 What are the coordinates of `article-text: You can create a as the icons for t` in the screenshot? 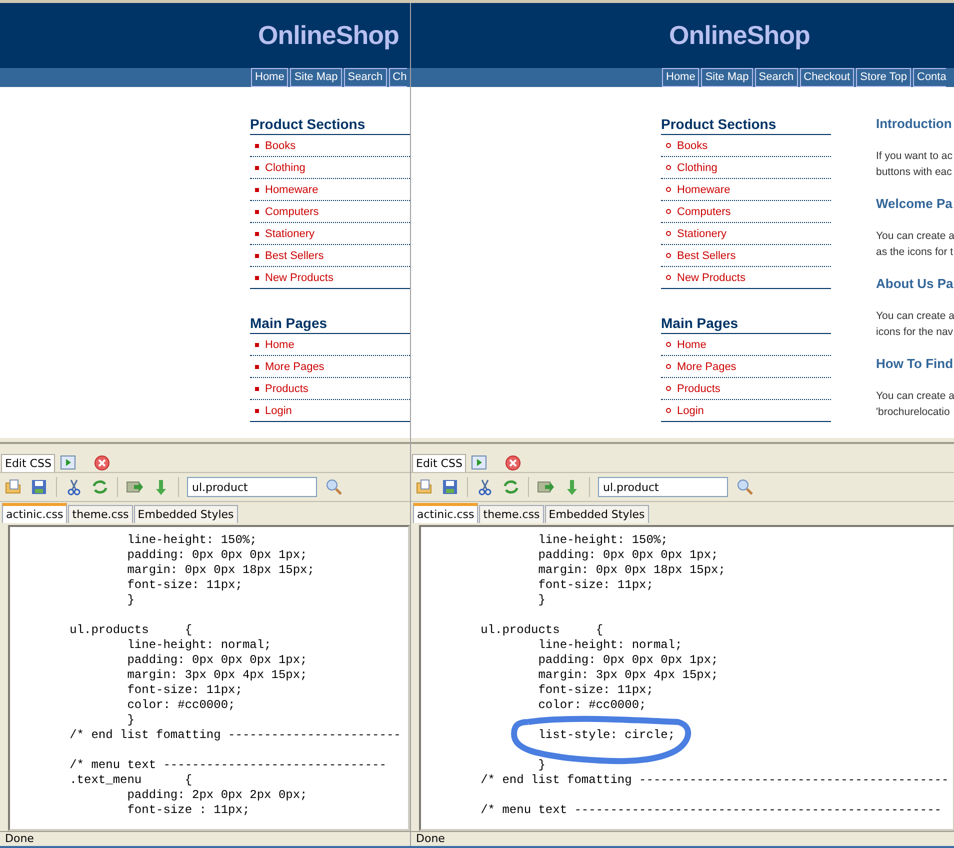 It's located at (915, 244).